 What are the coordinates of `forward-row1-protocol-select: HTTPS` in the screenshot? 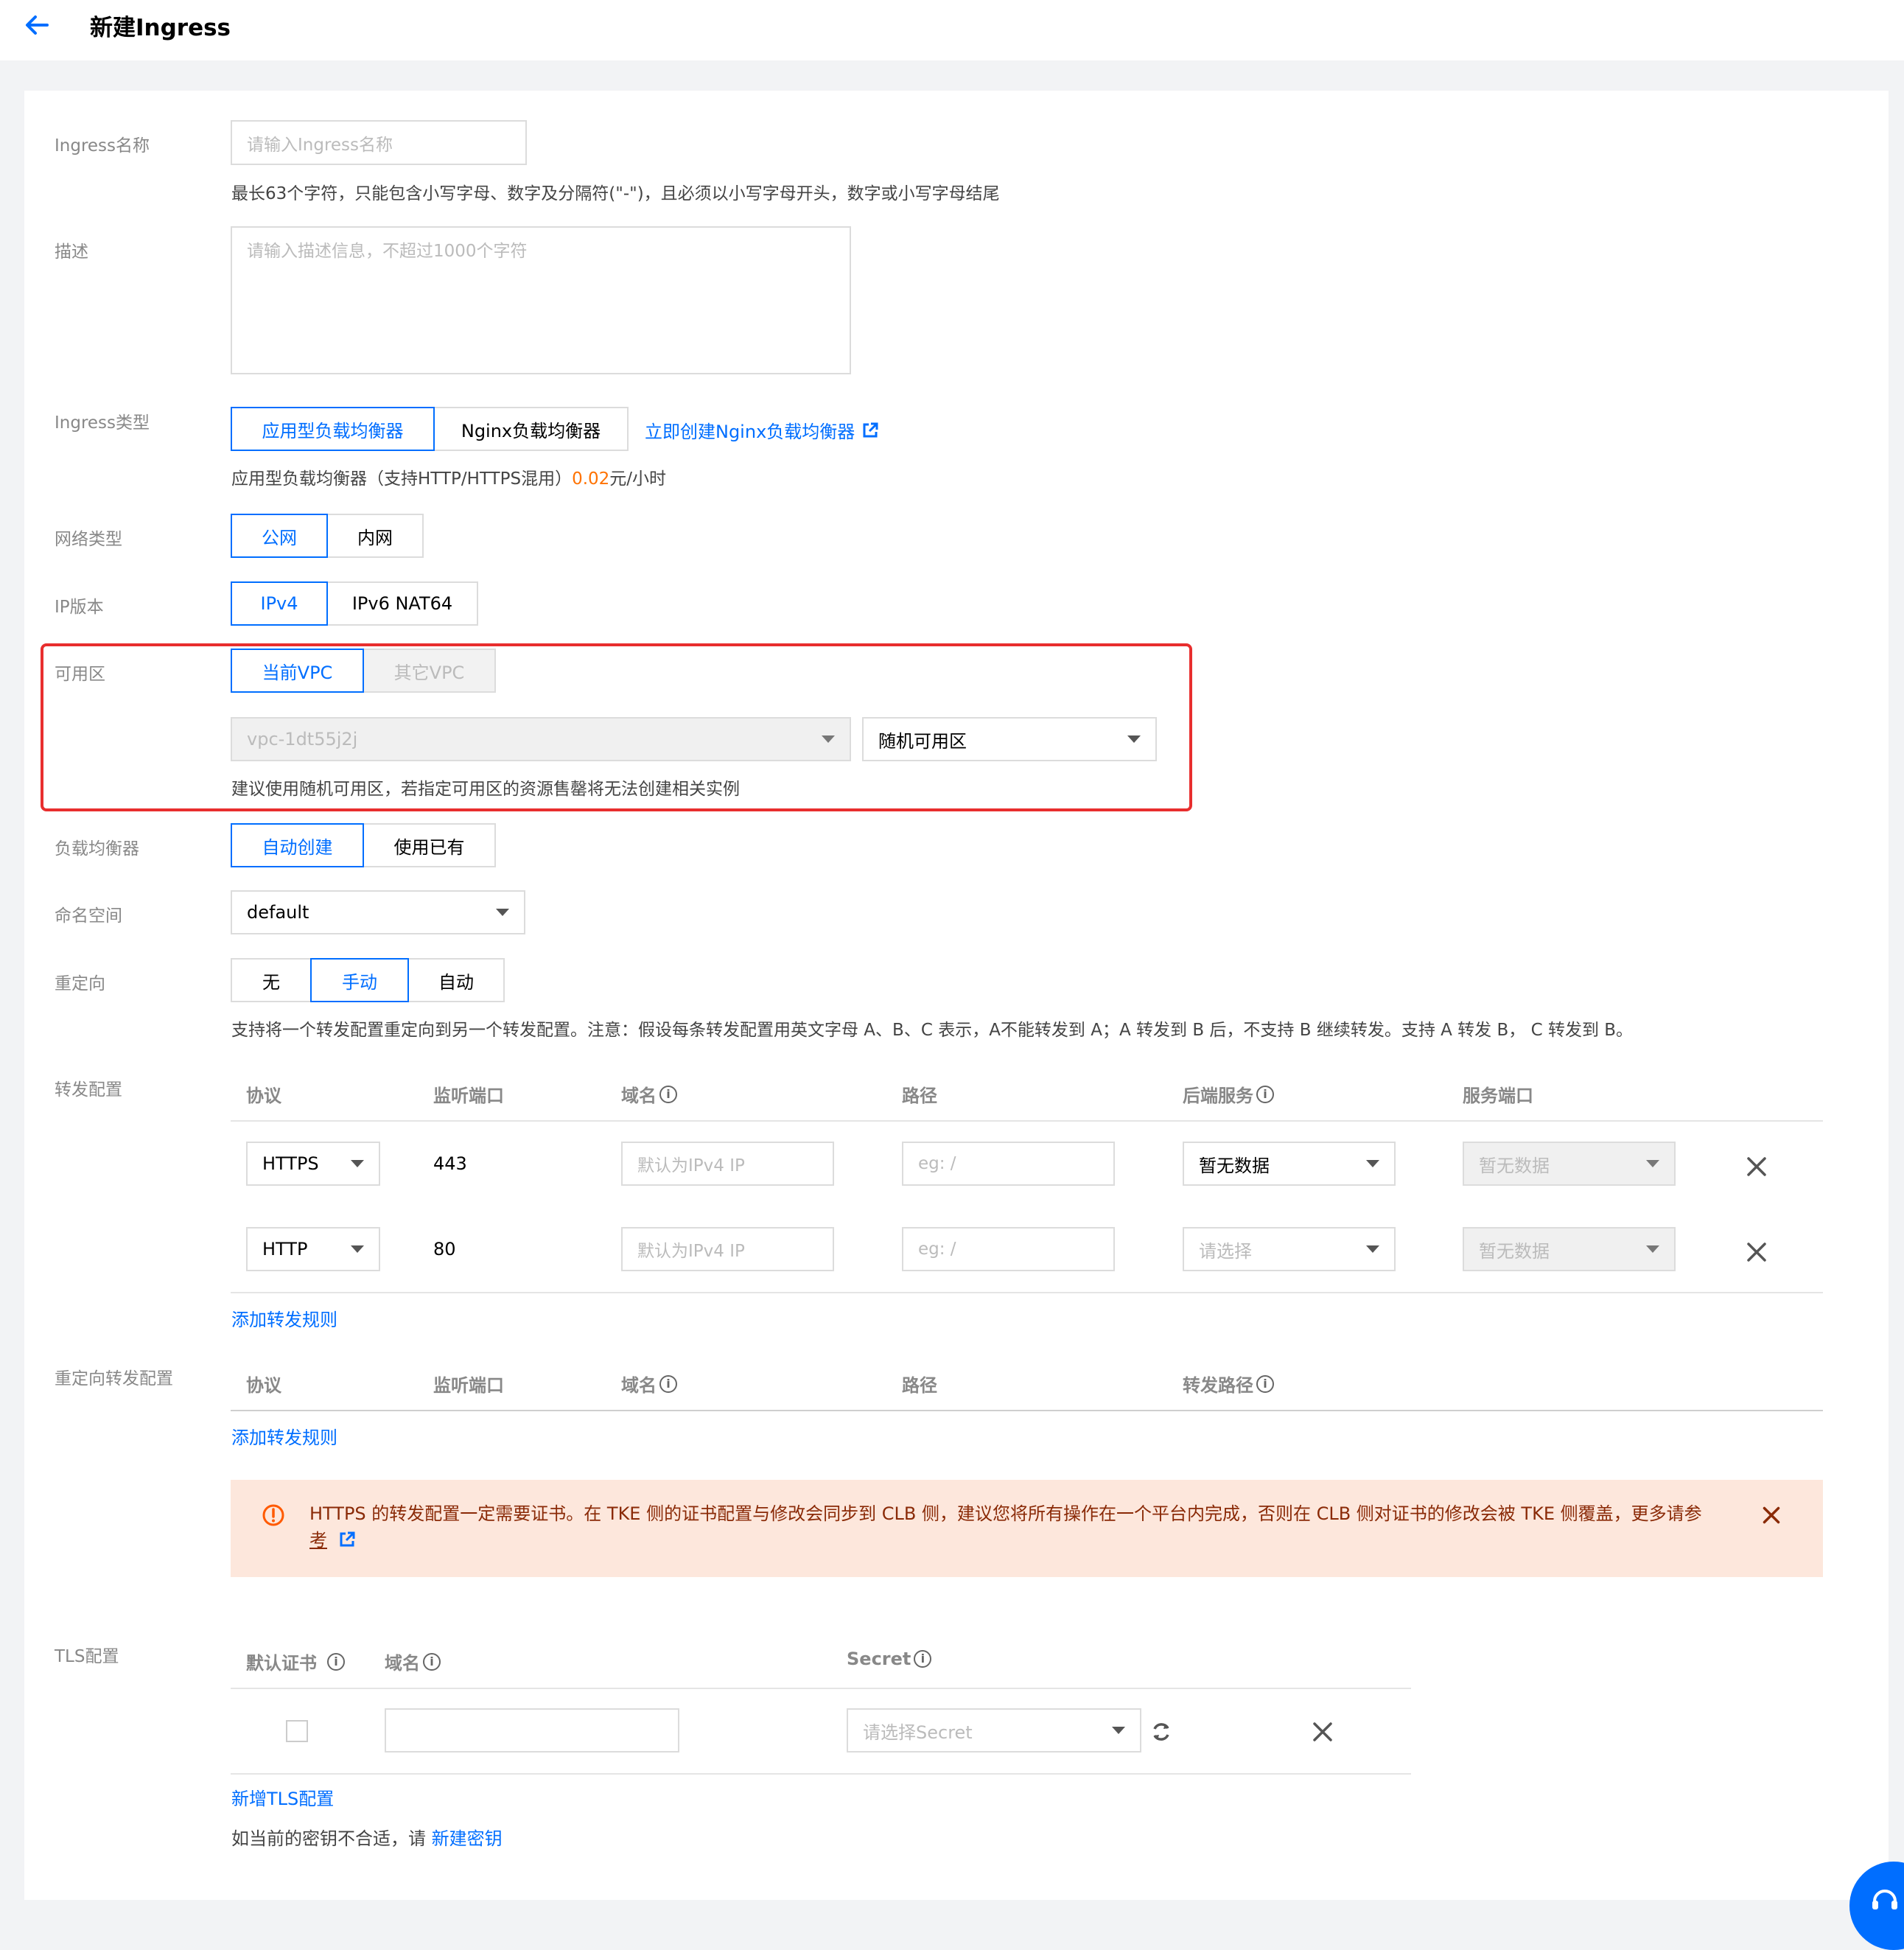 It's located at (313, 1164).